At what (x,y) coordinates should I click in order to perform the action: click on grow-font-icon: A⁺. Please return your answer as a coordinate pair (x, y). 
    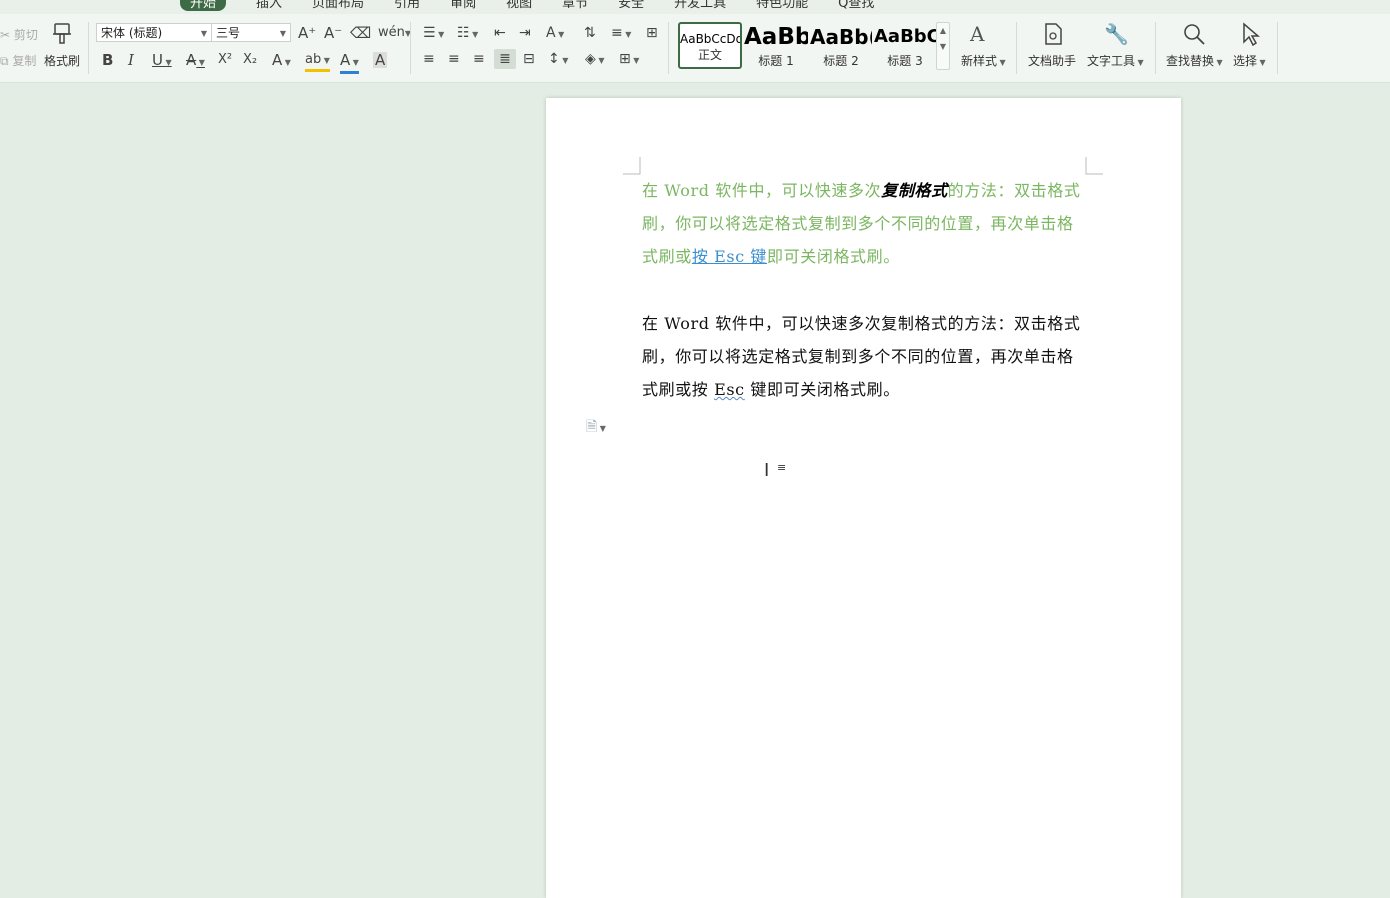
    Looking at the image, I should click on (307, 33).